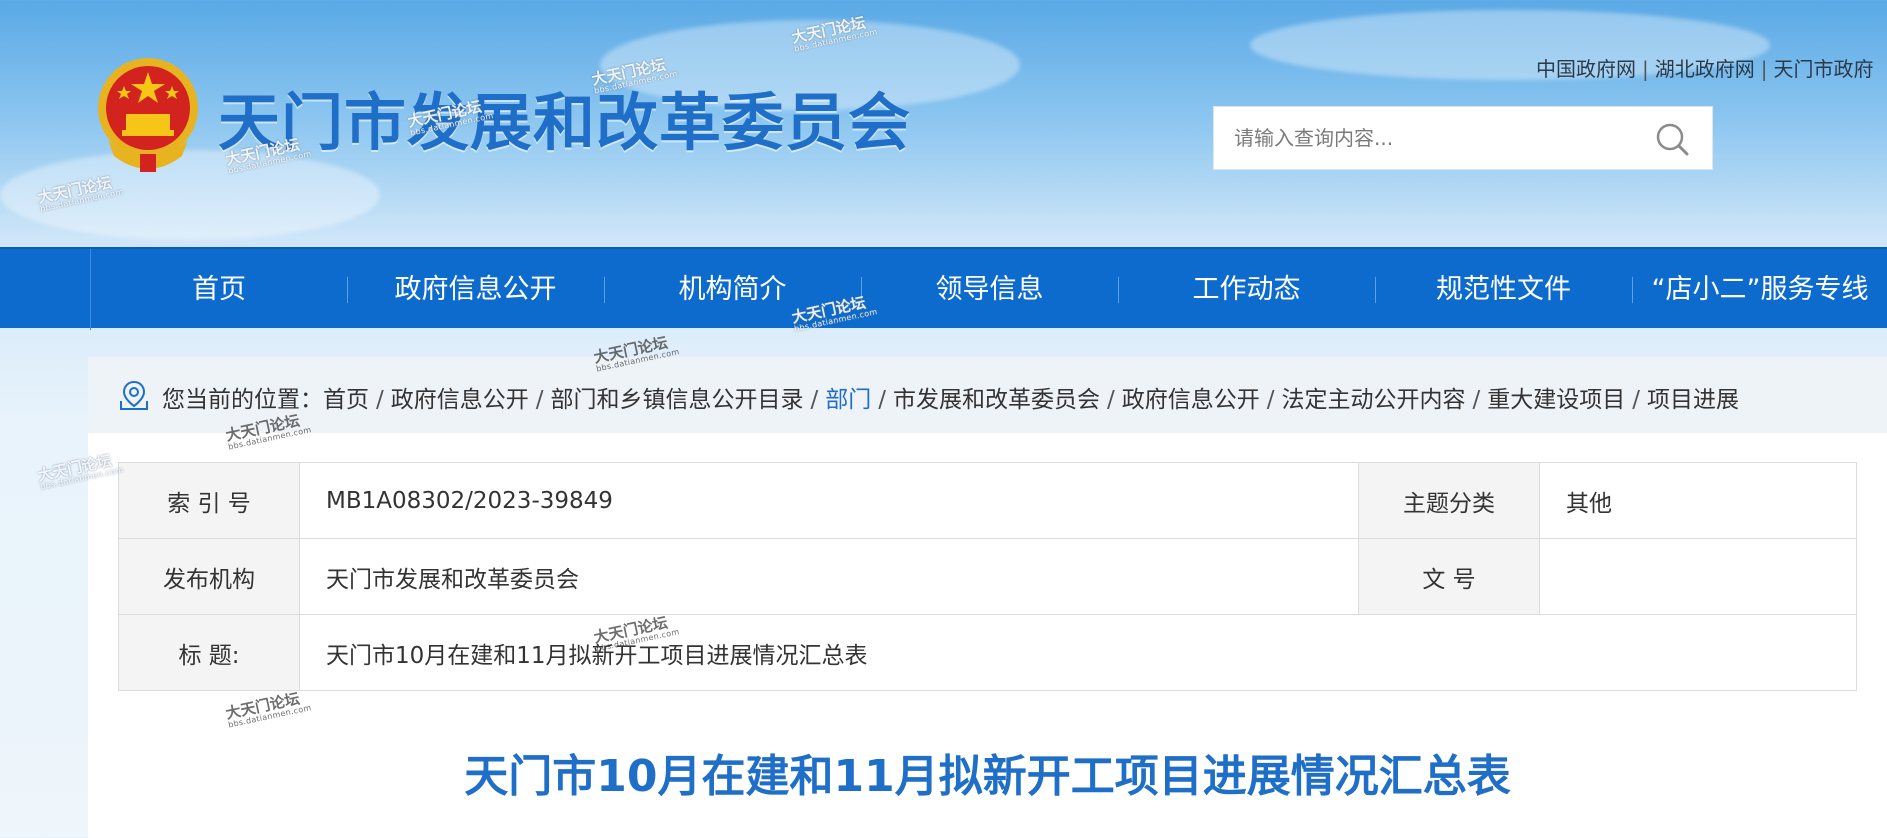 The image size is (1887, 838). What do you see at coordinates (989, 289) in the screenshot?
I see `nav-leaders: 领导信息` at bounding box center [989, 289].